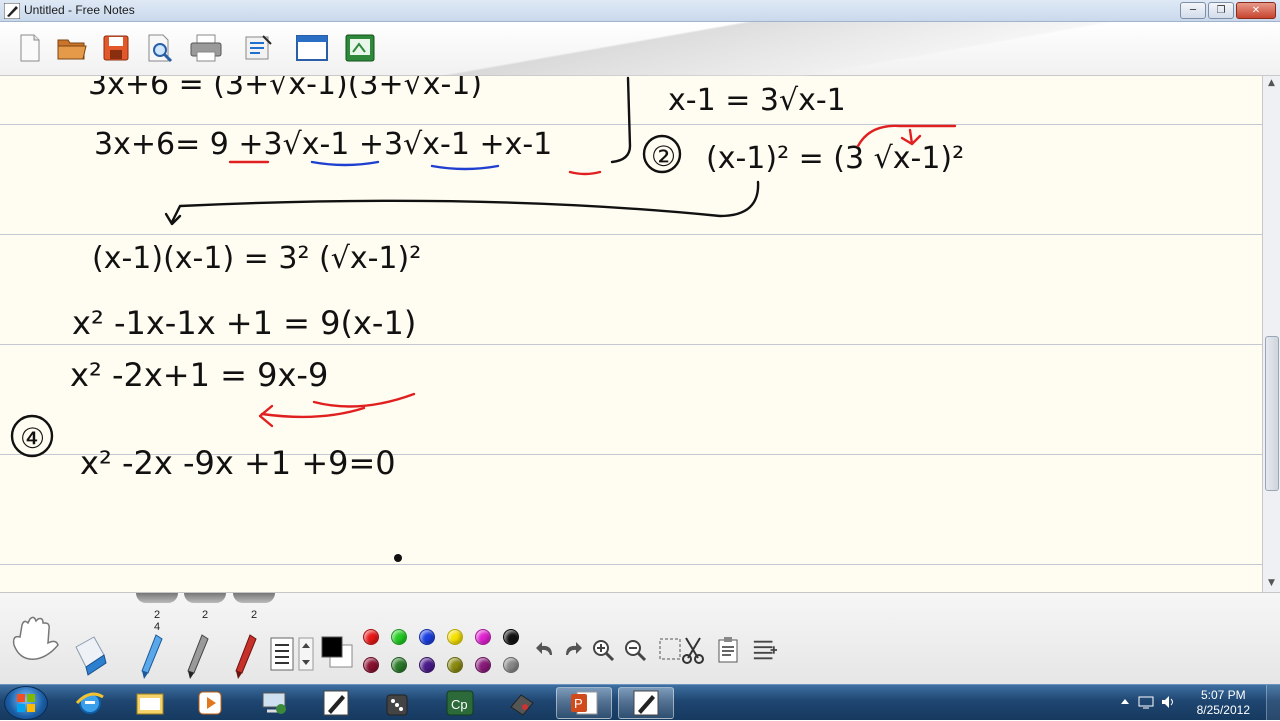 This screenshot has width=1280, height=721. I want to click on insert-lines-icon, so click(765, 650).